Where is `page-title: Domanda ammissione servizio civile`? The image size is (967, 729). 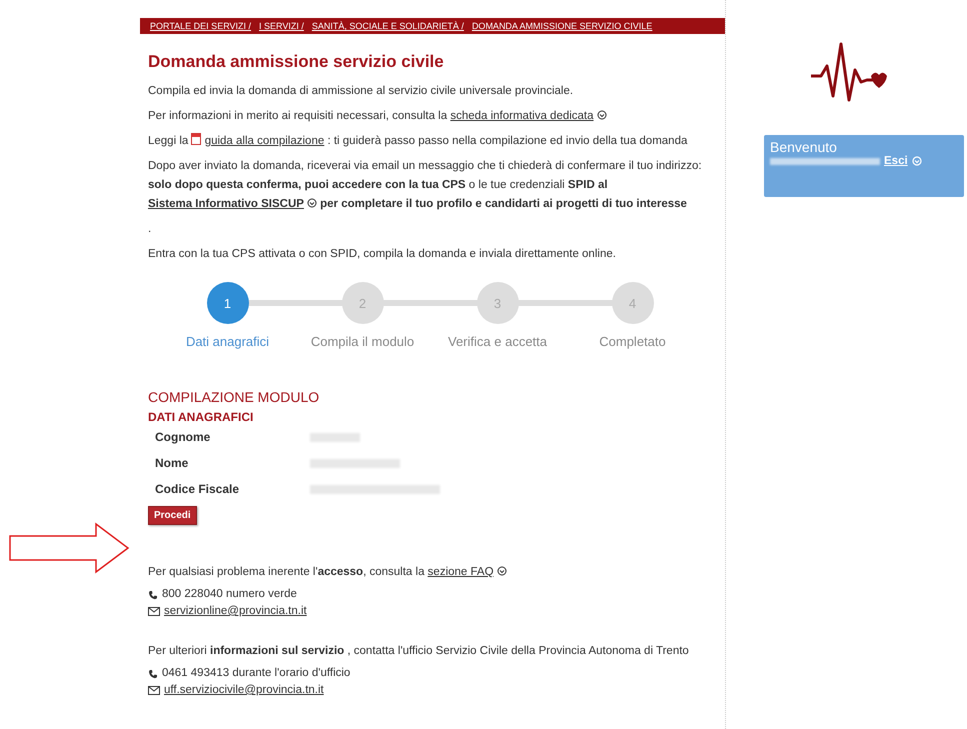 page-title: Domanda ammissione servizio civile is located at coordinates (296, 62).